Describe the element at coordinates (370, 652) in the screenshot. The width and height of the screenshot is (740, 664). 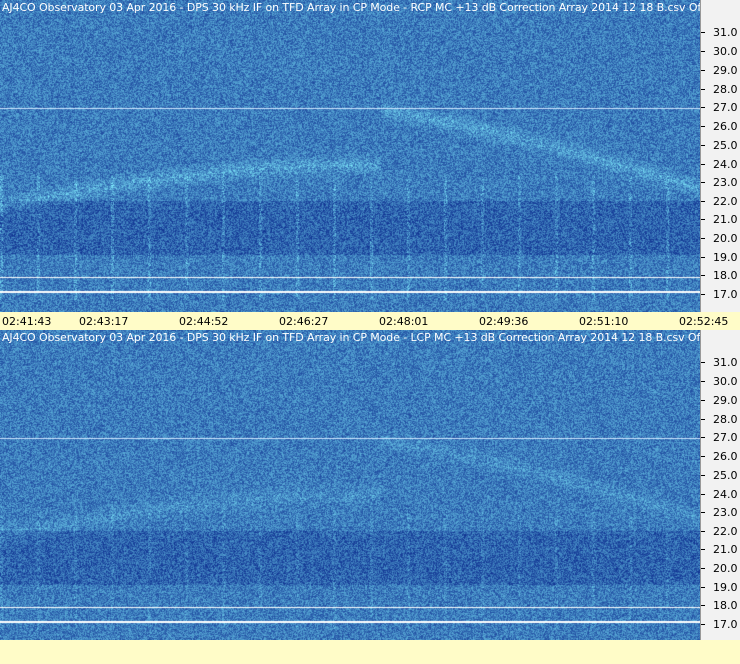
I see `bottom-margin-bar` at that location.